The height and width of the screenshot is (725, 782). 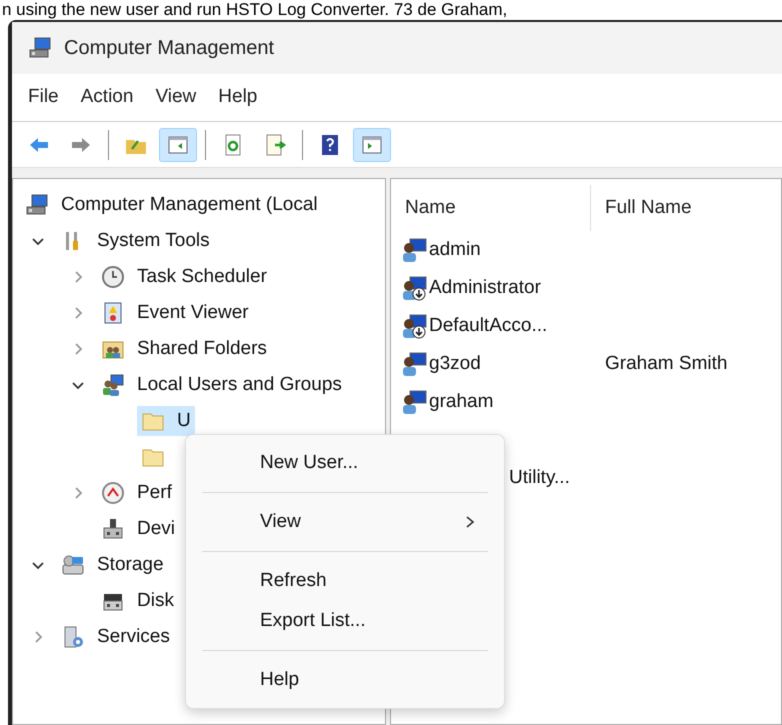 I want to click on device-icon, so click(x=113, y=529).